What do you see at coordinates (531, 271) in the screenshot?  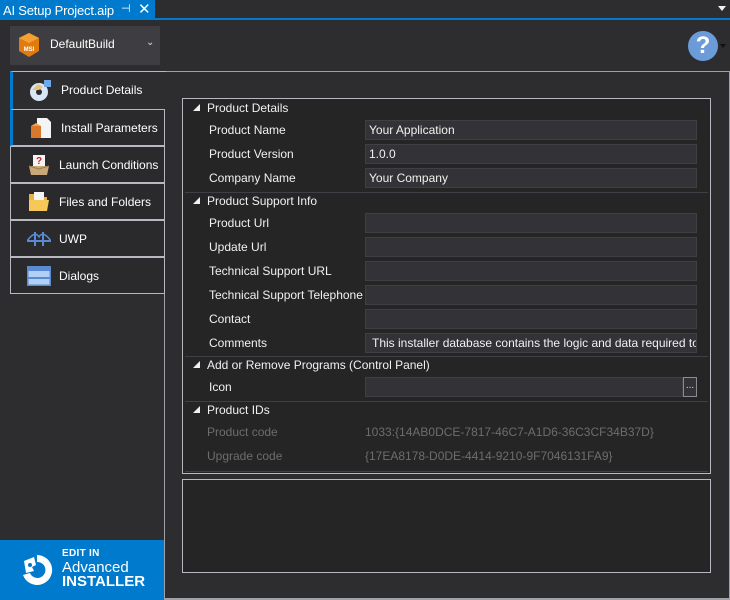 I see `technical-support-url-field` at bounding box center [531, 271].